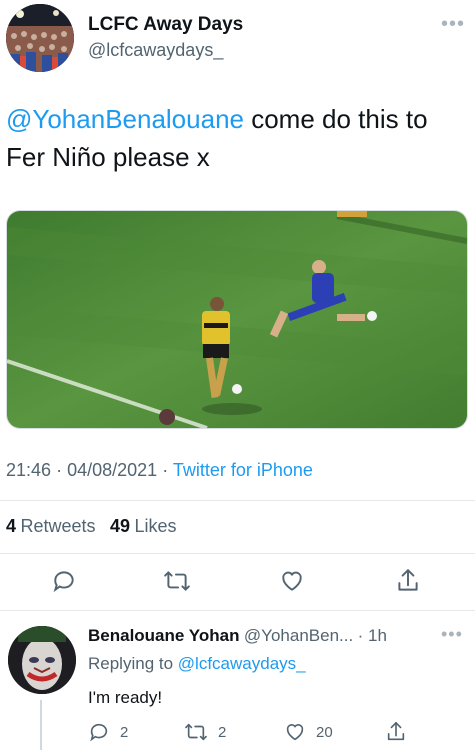 Image resolution: width=475 pixels, height=750 pixels. Describe the element at coordinates (196, 732) in the screenshot. I see `reply-retweet-icon` at that location.